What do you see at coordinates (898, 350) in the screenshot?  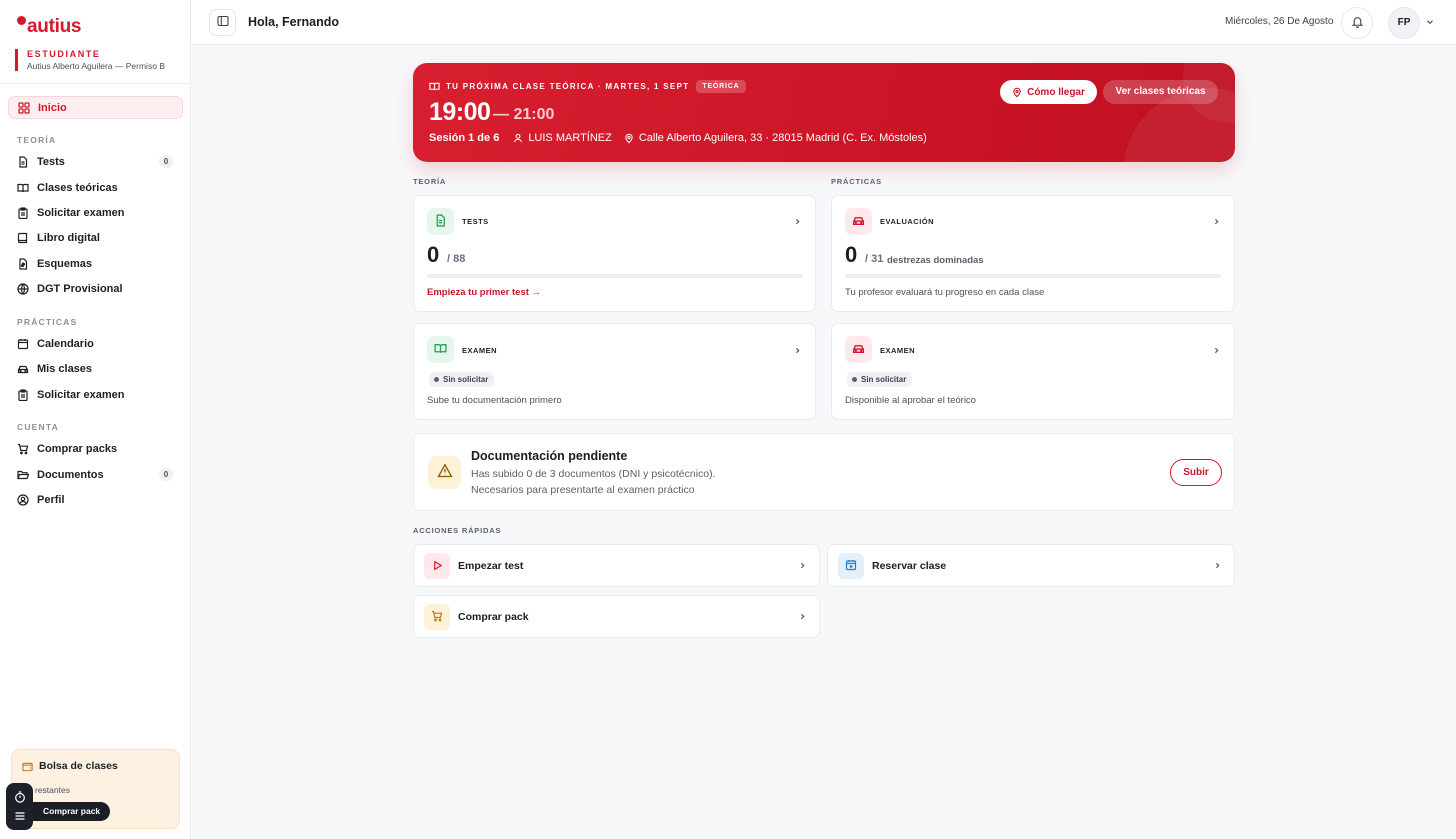 I see `examen-practico-label: EXAMEN` at bounding box center [898, 350].